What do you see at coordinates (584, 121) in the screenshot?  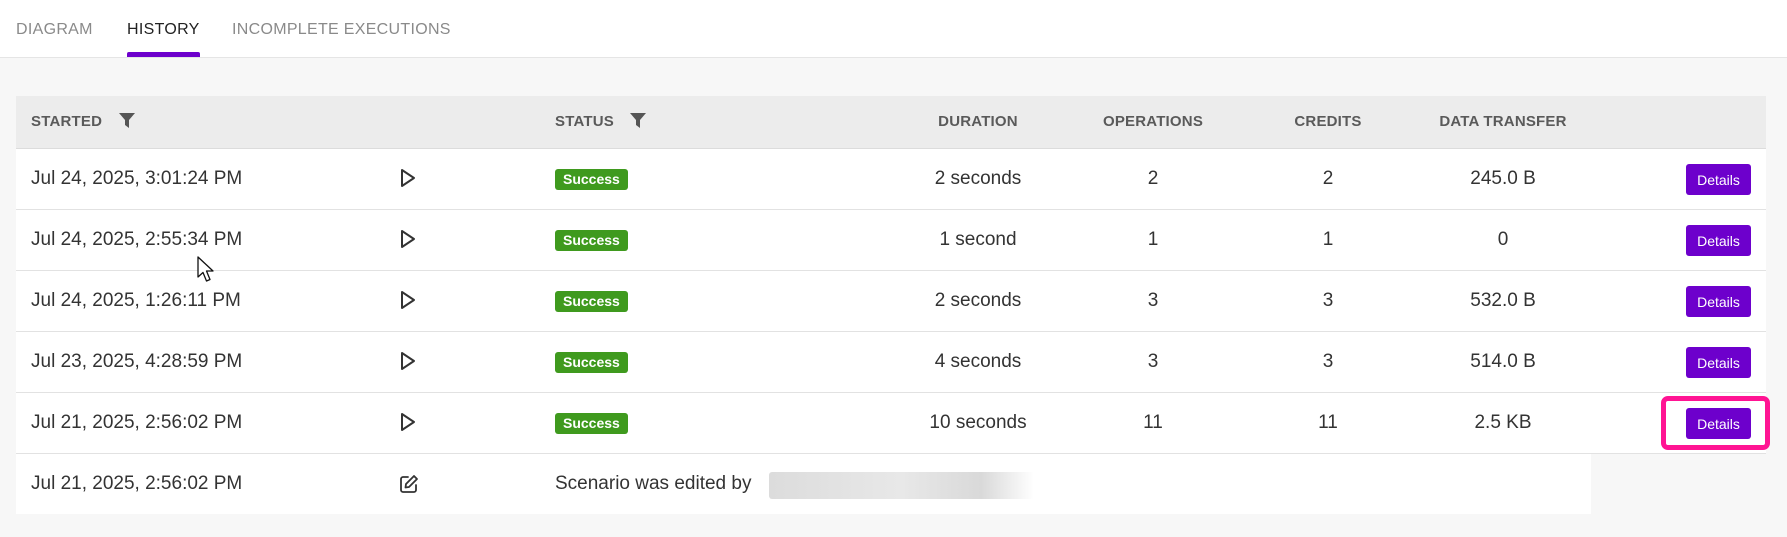 I see `header-status-label: STATUS` at bounding box center [584, 121].